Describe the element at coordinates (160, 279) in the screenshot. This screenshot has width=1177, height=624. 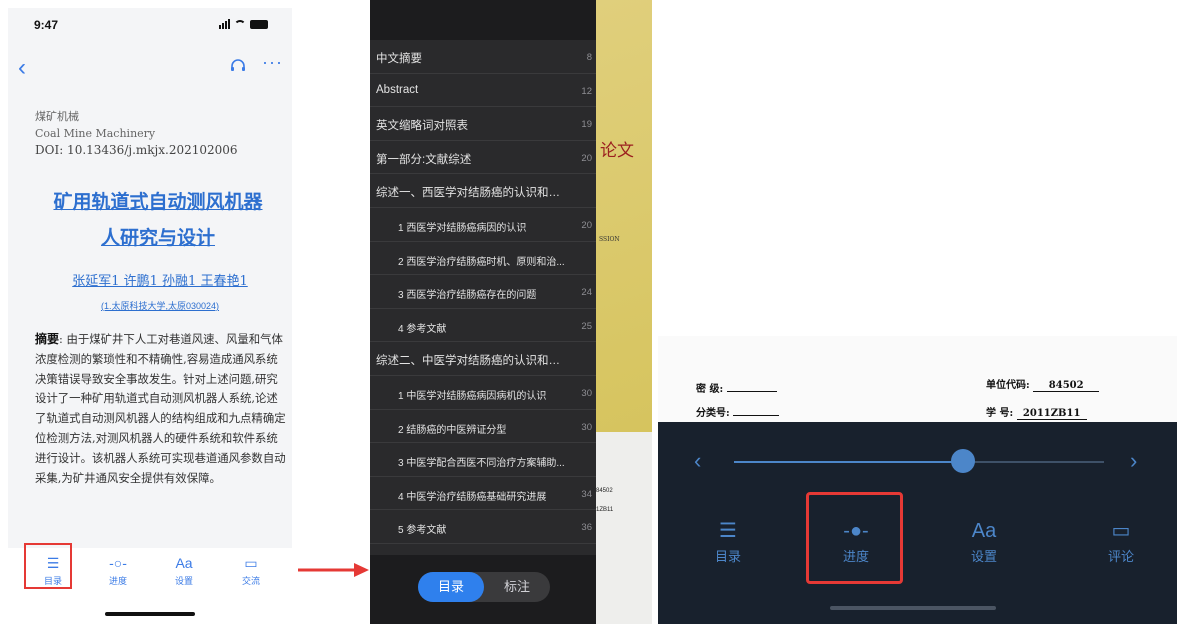
I see `article-authors: 张延军1 许鹏1 孙融1 王春艳1` at that location.